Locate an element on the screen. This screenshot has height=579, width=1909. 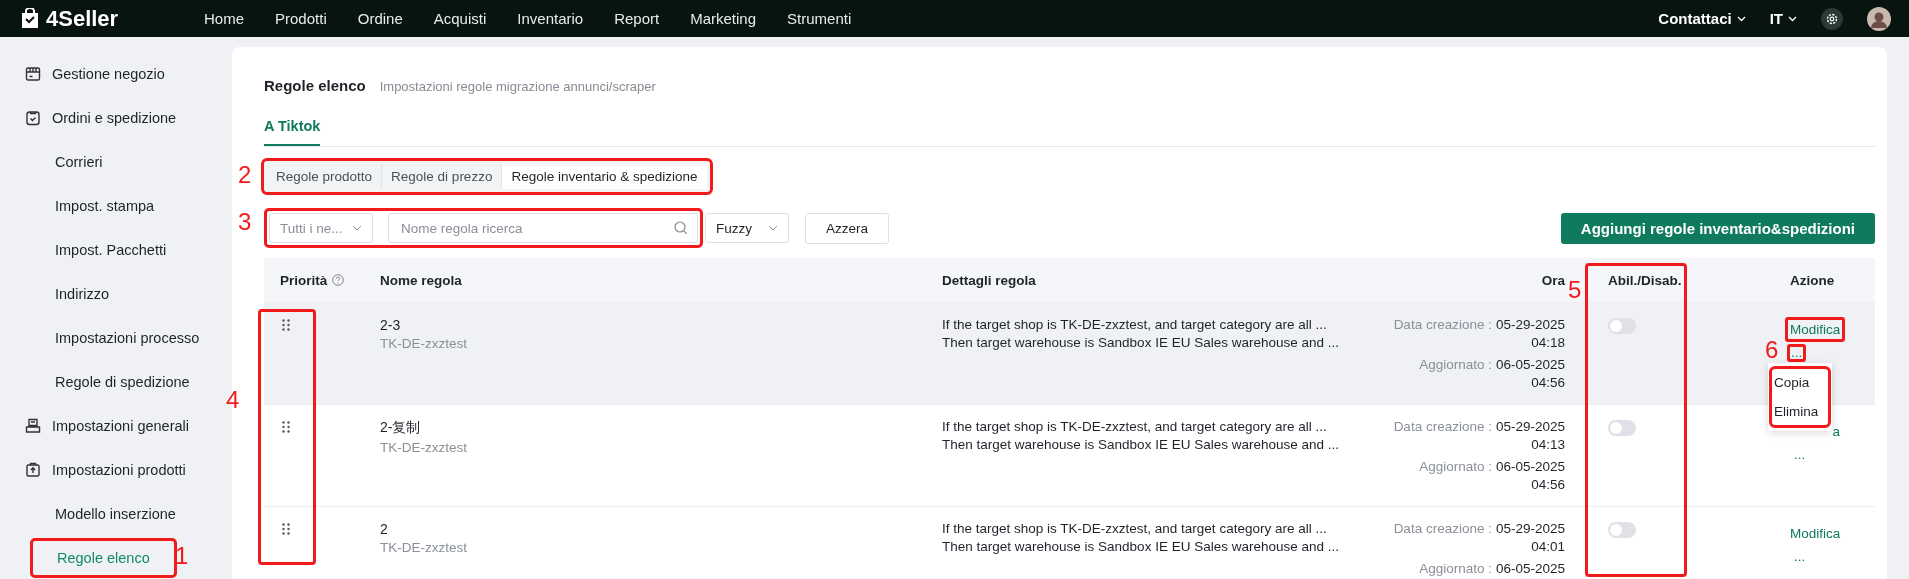
nav-link: Marketing is located at coordinates (723, 18).